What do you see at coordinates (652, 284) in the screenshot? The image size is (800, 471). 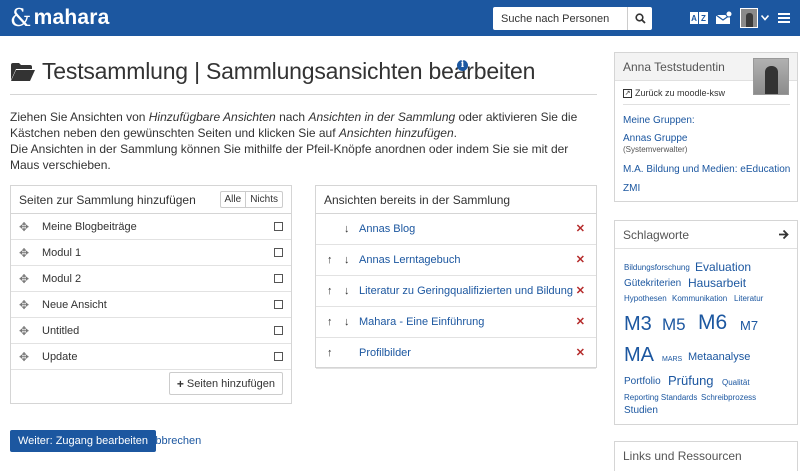 I see `tag-link: Gütekriterien` at bounding box center [652, 284].